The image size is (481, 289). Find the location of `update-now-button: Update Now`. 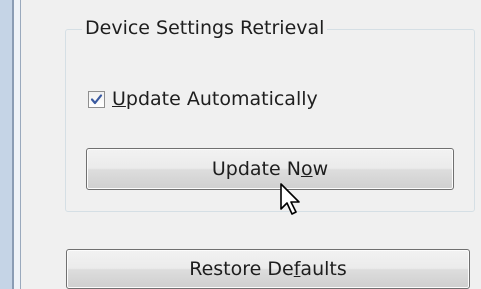

update-now-button: Update Now is located at coordinates (270, 169).